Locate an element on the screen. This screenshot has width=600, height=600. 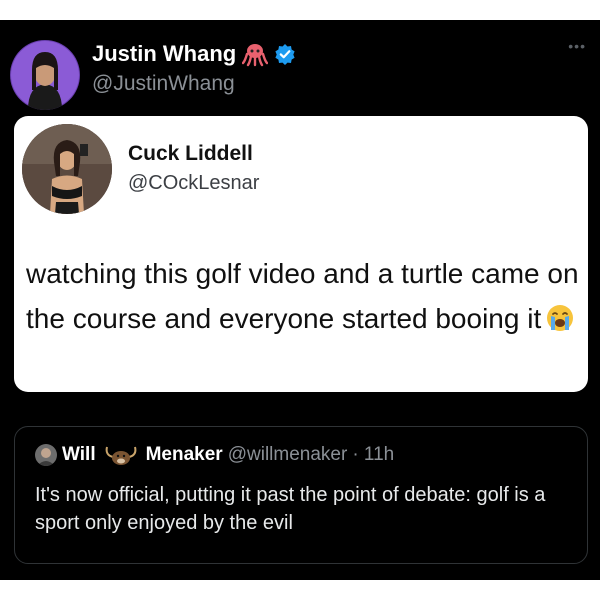
crying-face-emoji-icon is located at coordinates (560, 316).